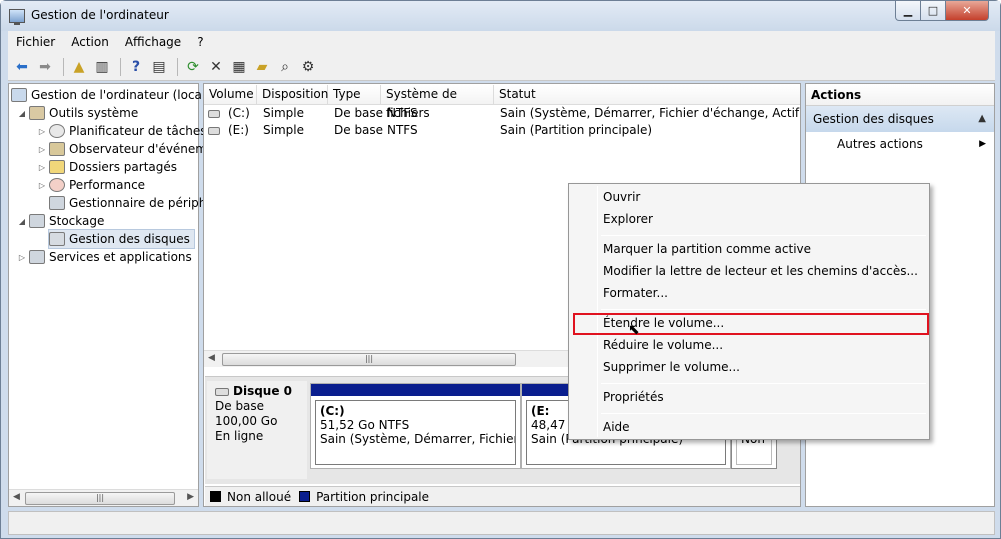 The height and width of the screenshot is (539, 1001). I want to click on menu-item-explore: Explorer, so click(628, 219).